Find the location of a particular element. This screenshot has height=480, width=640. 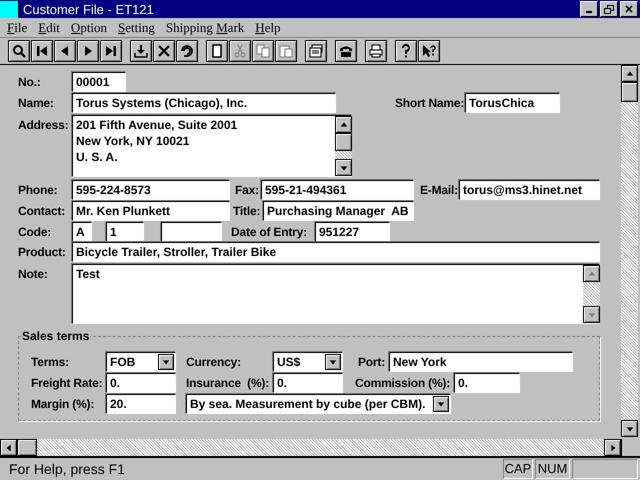

dropdown: By sea. Measurement by cube (per CBM). is located at coordinates (318, 404).